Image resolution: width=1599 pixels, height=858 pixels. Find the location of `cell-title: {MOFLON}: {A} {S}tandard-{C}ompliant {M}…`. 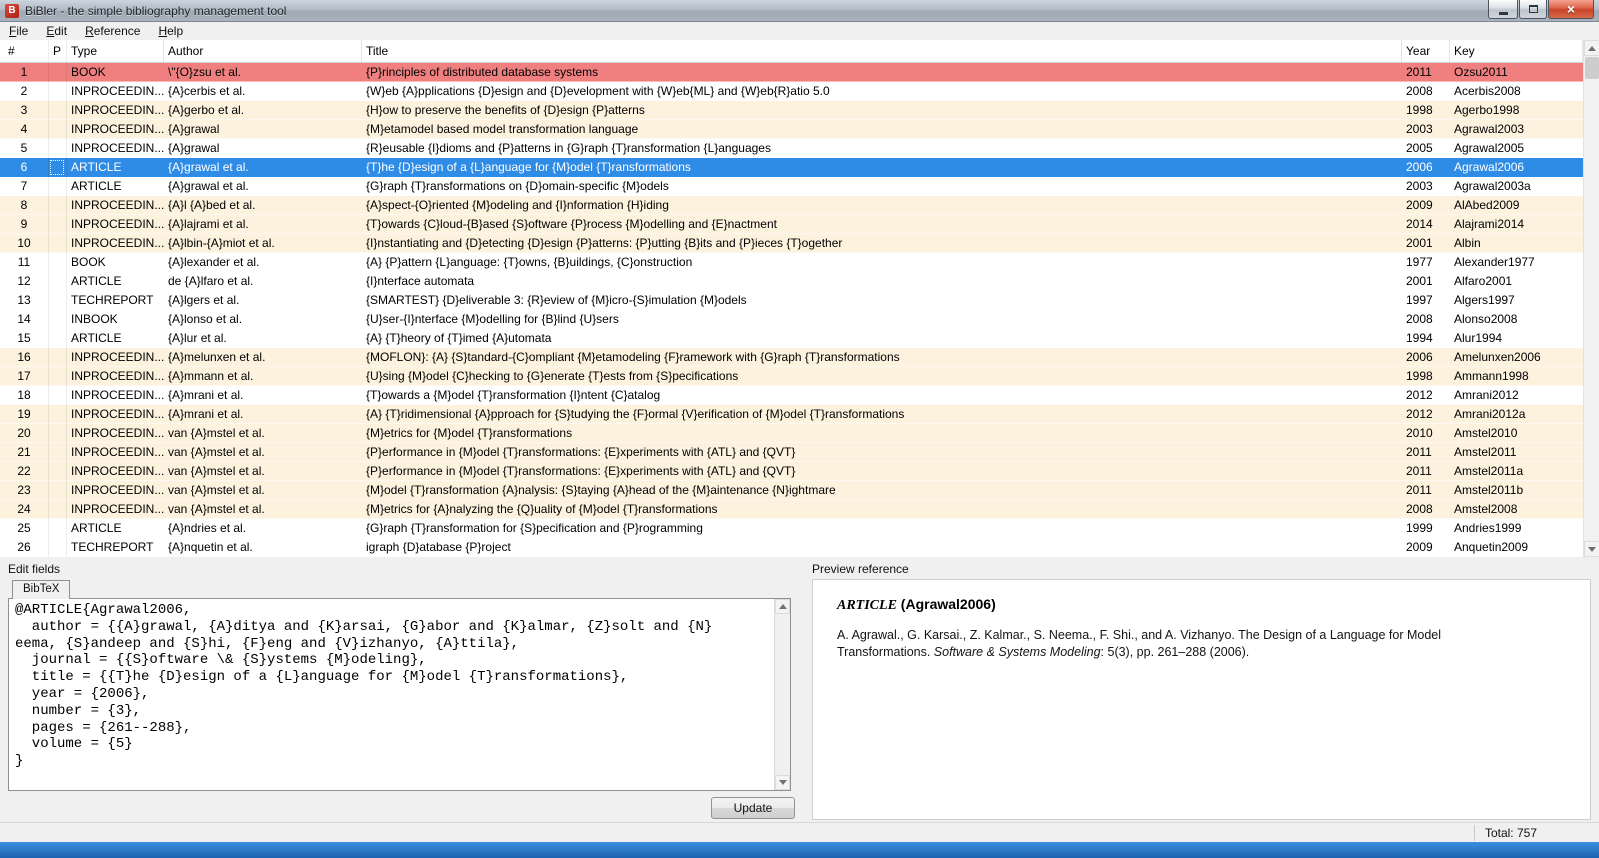

cell-title: {MOFLON}: {A} {S}tandard-{C}ompliant {M}… is located at coordinates (633, 357).